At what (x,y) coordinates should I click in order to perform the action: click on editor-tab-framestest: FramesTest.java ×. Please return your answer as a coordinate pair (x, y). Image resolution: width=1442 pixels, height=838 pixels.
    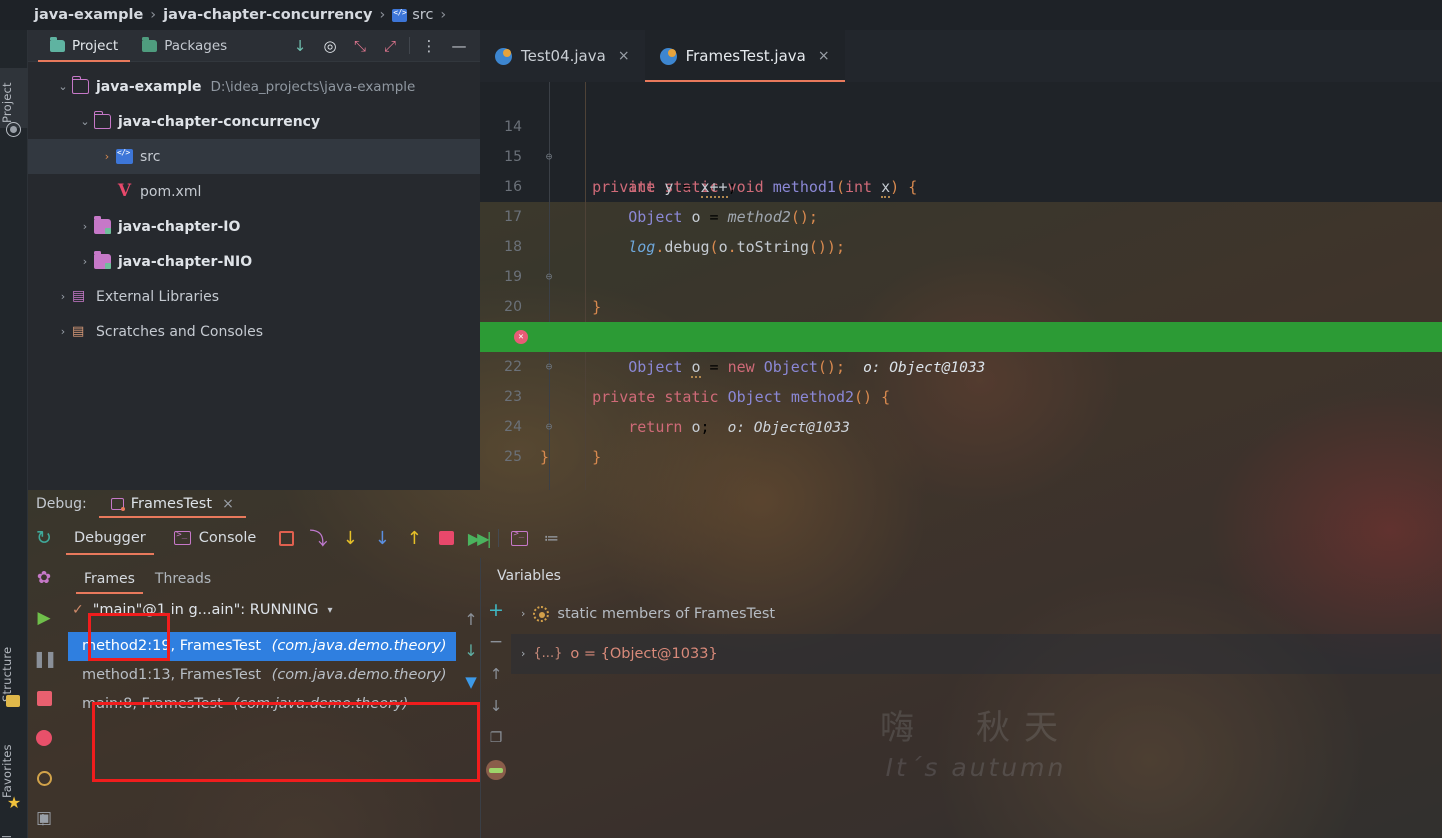
    Looking at the image, I should click on (744, 56).